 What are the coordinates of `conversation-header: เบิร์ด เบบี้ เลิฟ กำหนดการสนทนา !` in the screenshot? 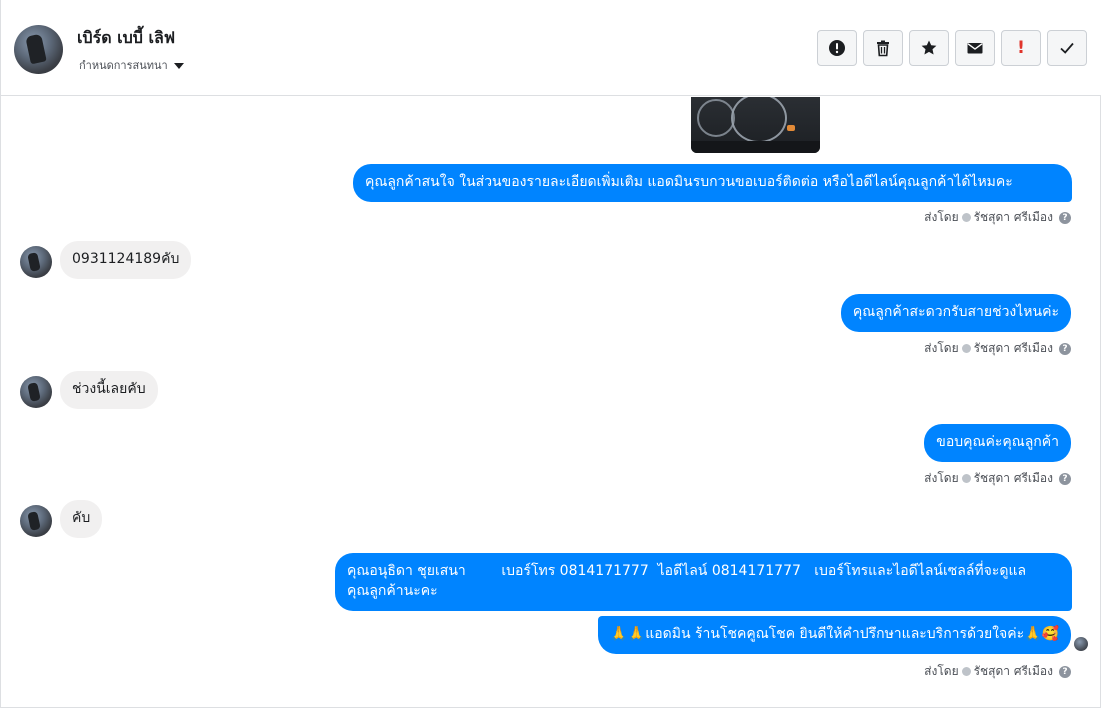 It's located at (551, 48).